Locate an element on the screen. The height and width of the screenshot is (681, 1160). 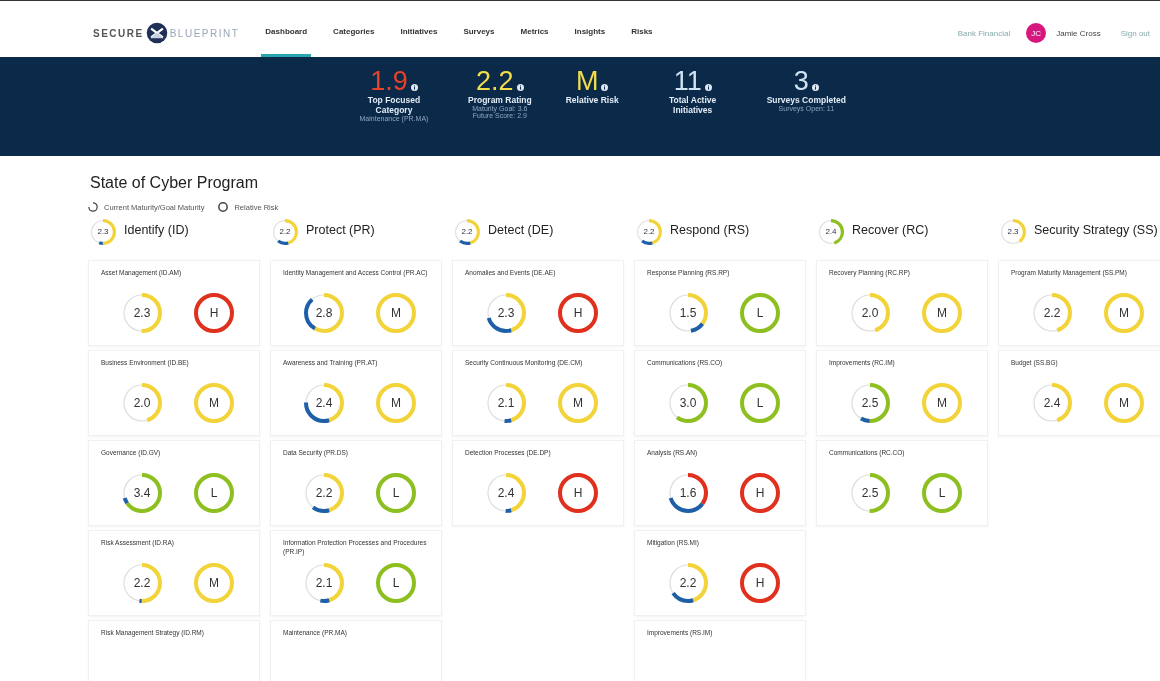
stat-value: 11 is located at coordinates (687, 81).